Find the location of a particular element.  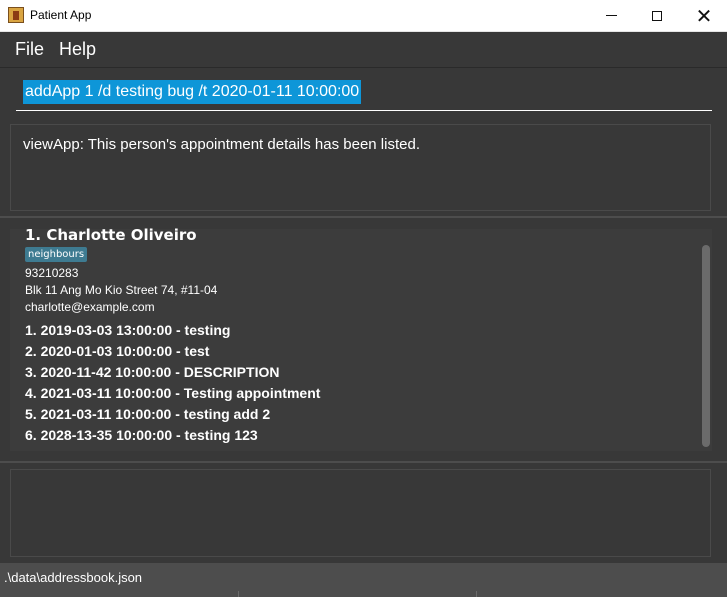

close-icon: ✕ is located at coordinates (704, 15).